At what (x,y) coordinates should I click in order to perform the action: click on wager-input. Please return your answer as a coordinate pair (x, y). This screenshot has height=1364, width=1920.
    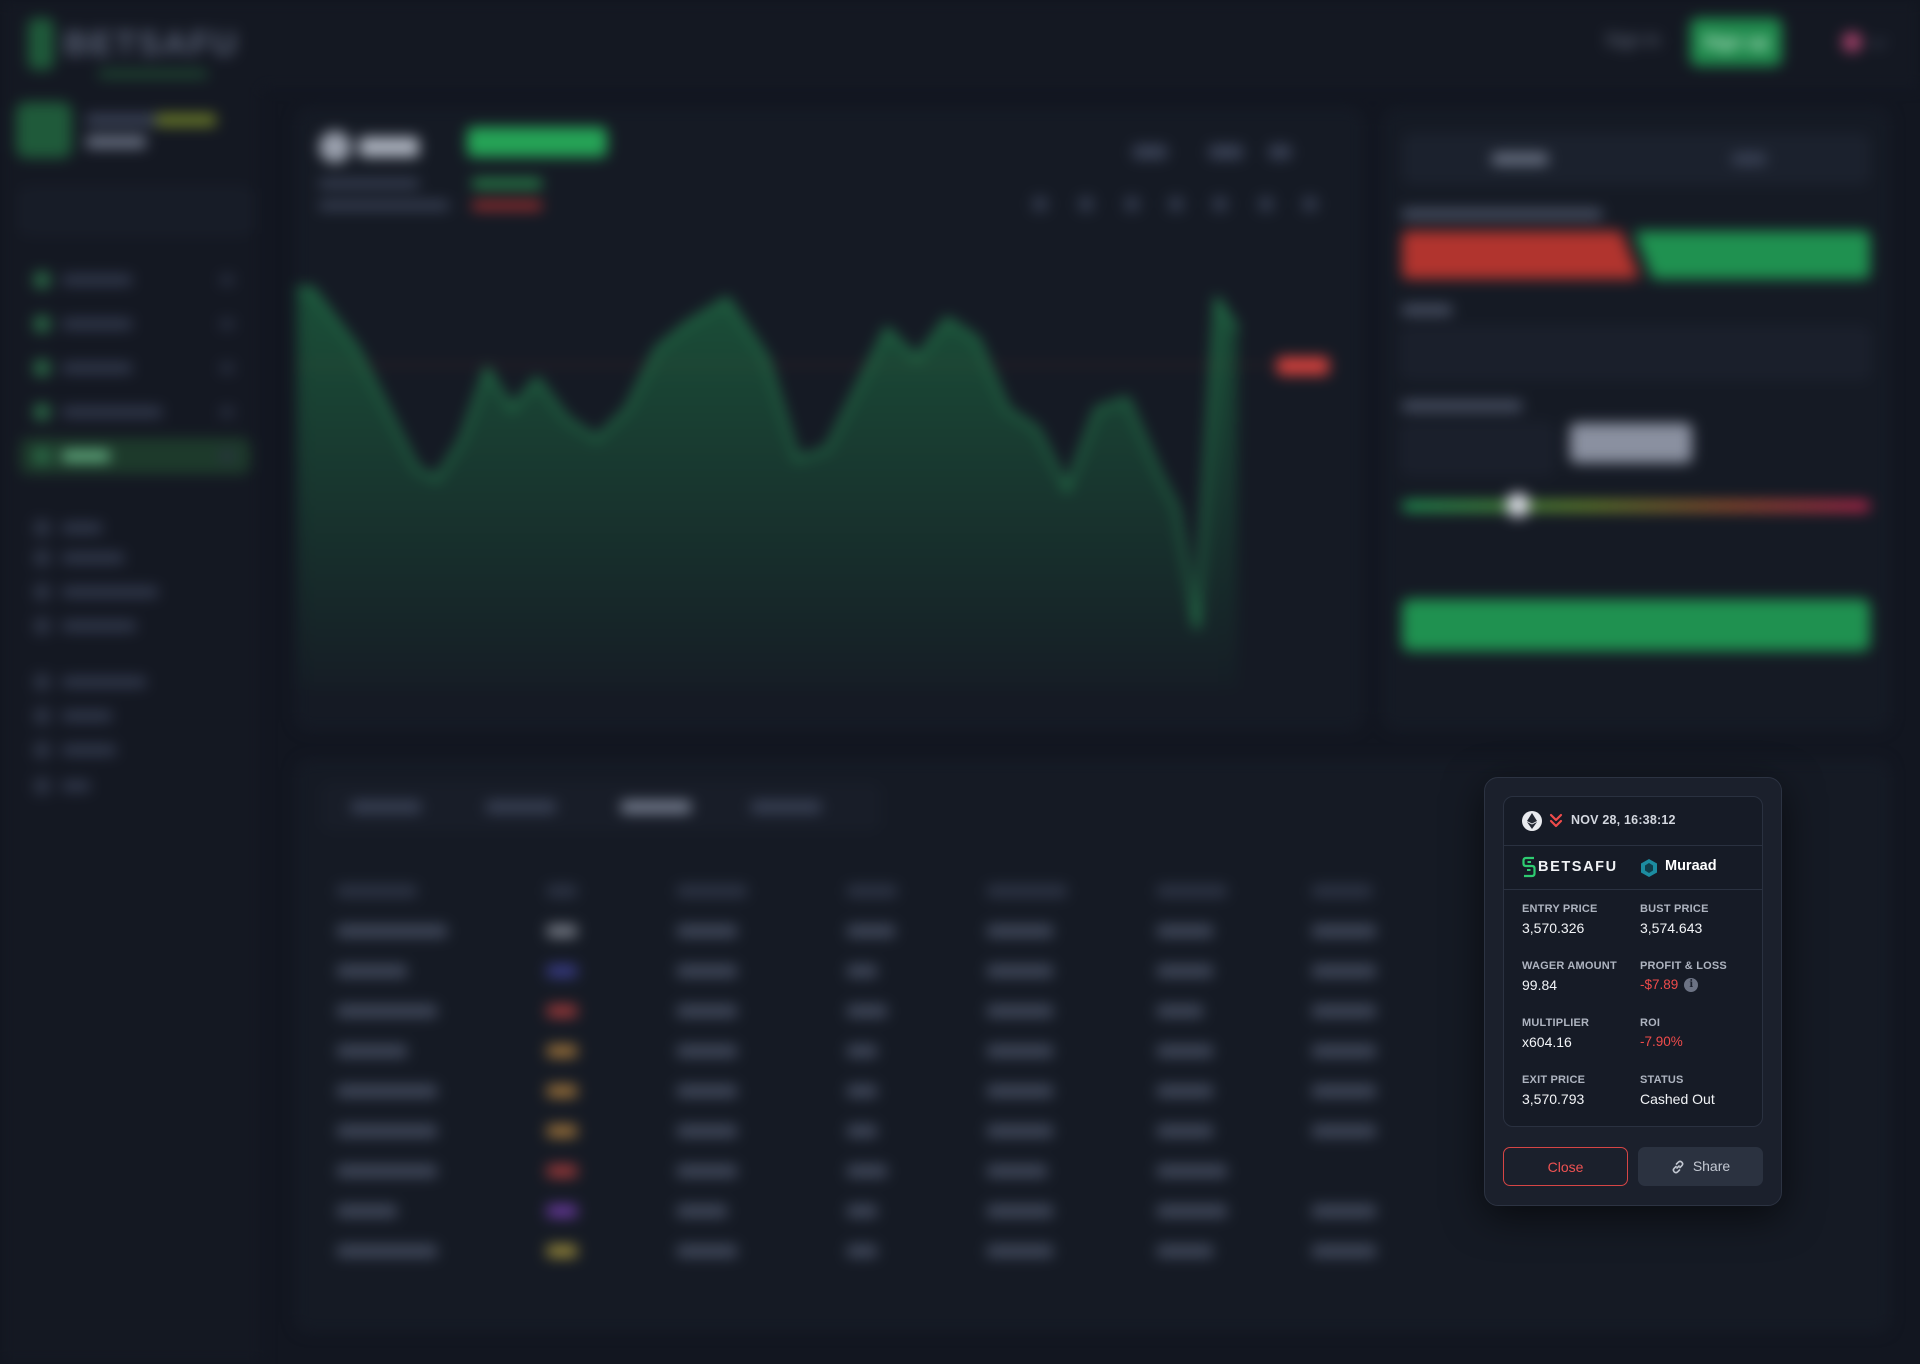
    Looking at the image, I should click on (1636, 353).